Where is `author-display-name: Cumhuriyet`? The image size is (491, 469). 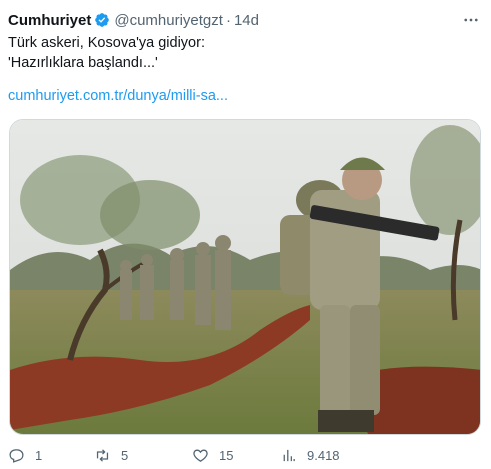
author-display-name: Cumhuriyet is located at coordinates (49, 20).